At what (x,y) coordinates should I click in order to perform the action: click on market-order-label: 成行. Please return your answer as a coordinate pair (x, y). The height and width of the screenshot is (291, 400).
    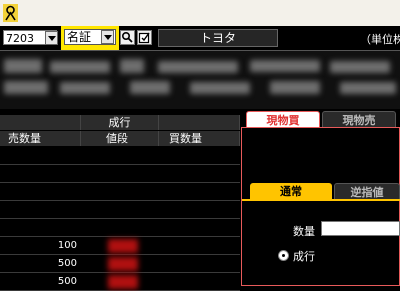
    Looking at the image, I should click on (304, 256).